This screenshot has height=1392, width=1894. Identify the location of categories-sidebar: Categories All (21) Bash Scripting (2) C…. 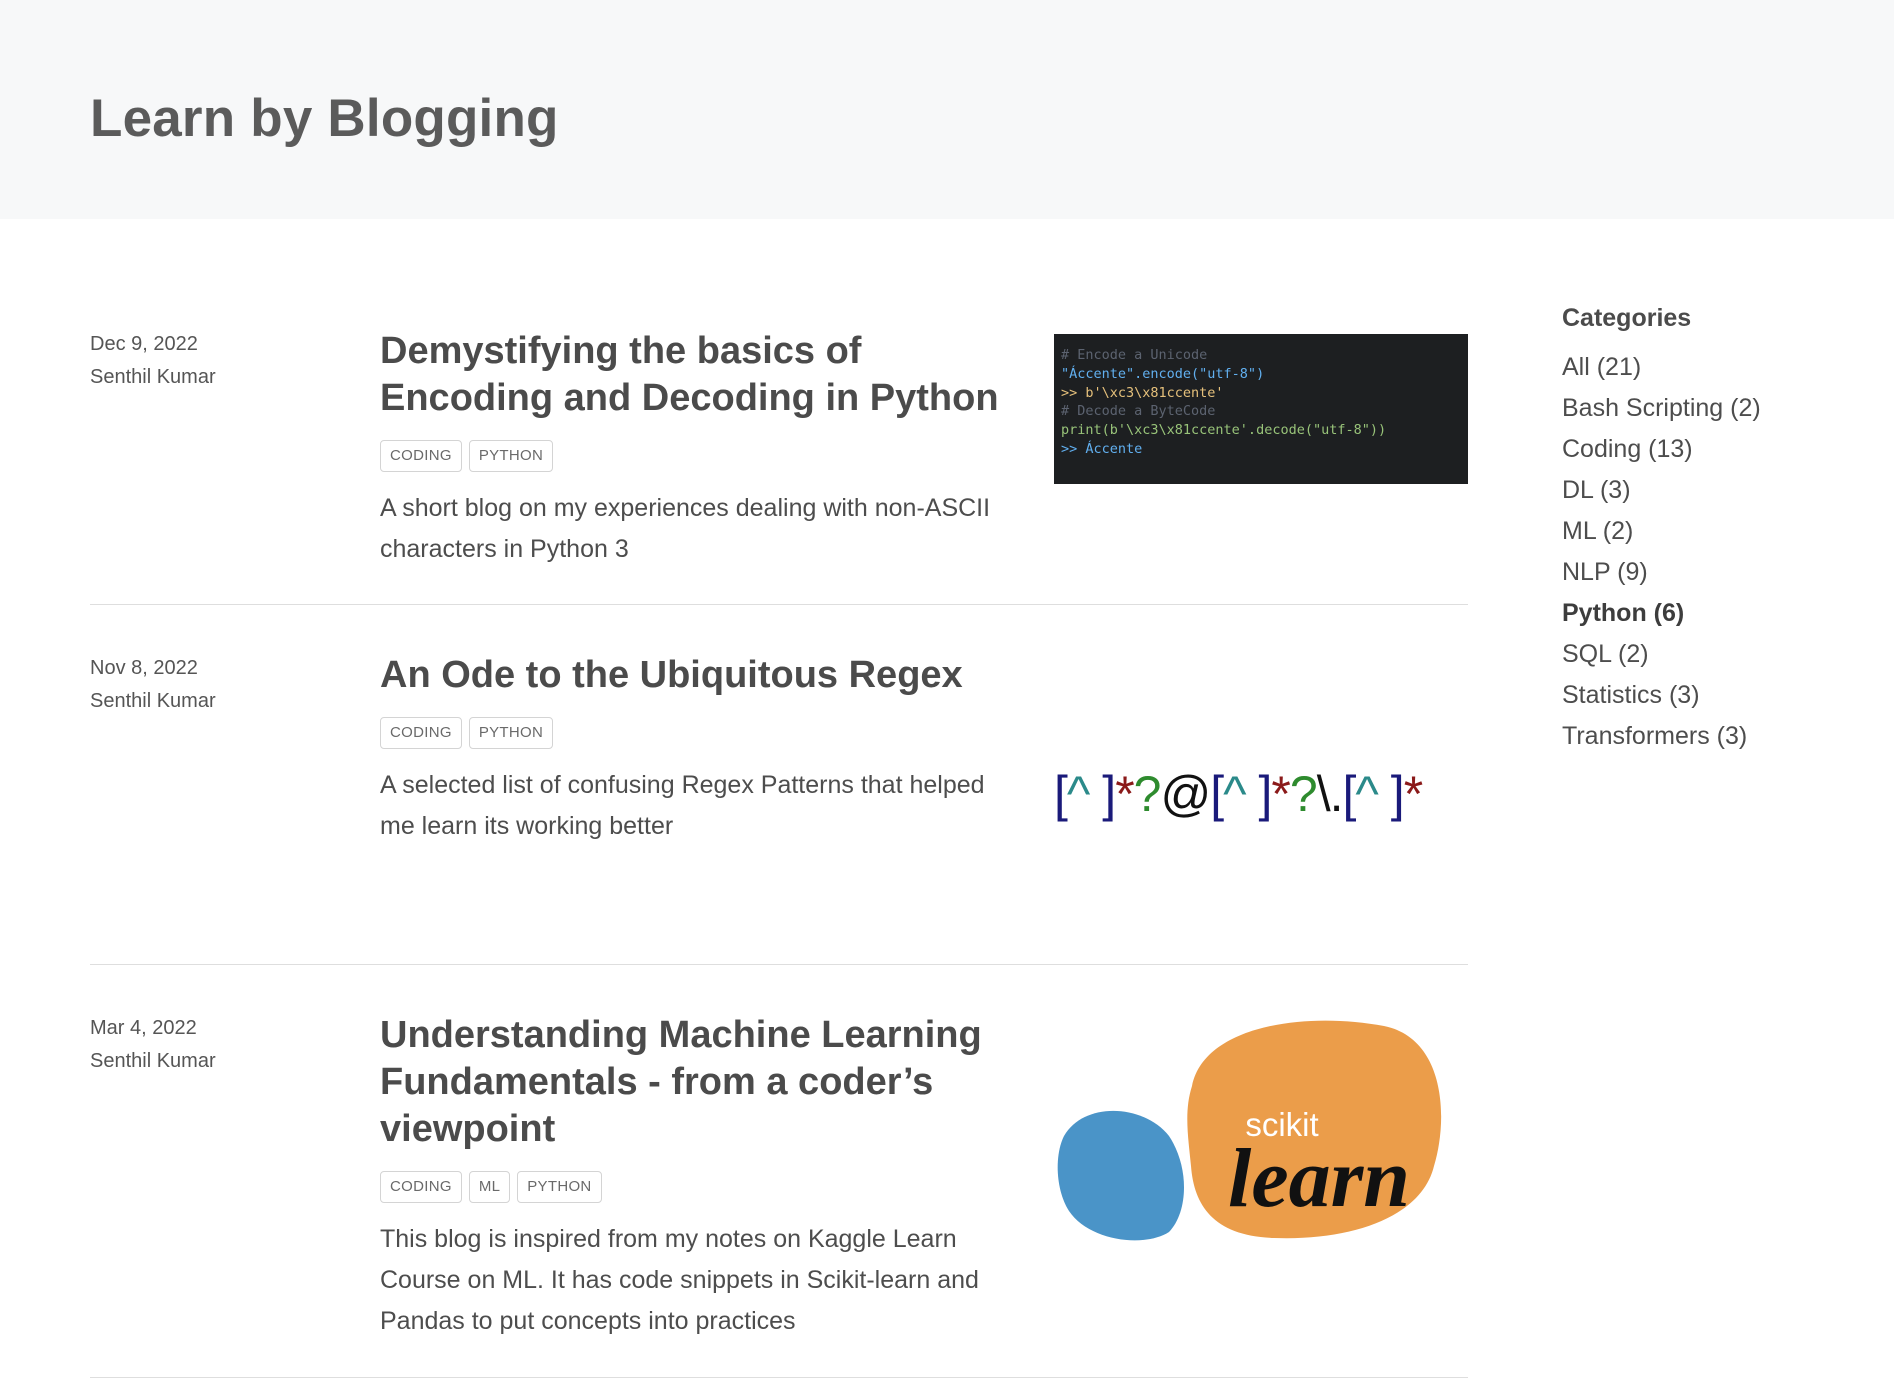
(1712, 530).